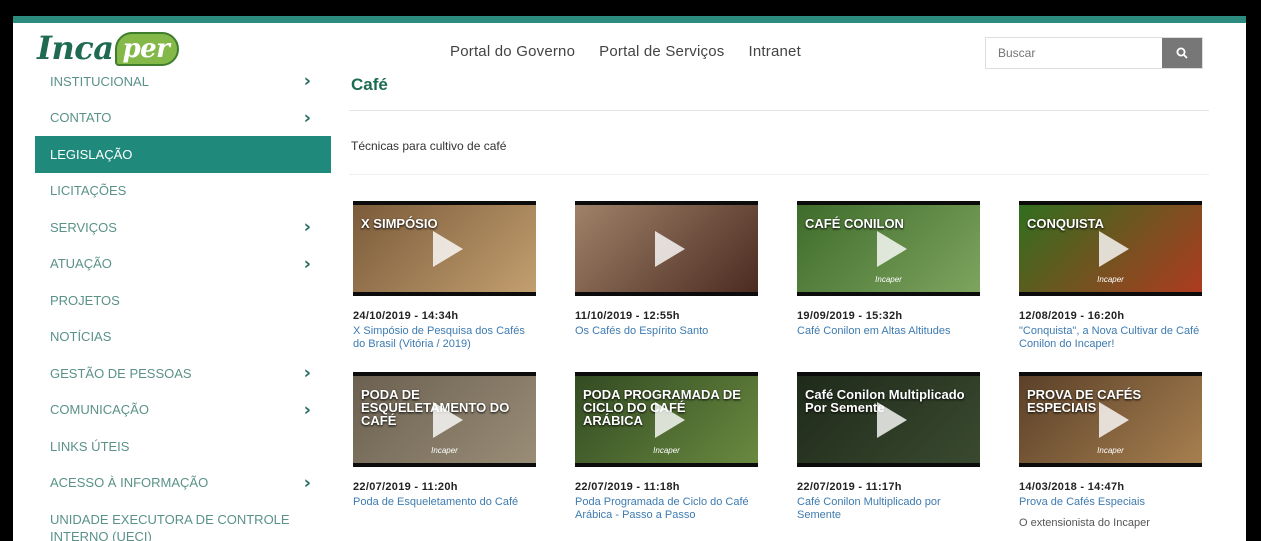 This screenshot has height=541, width=1261. I want to click on sidebar-item-links-uteis: LINKS ÚTEIS, so click(183, 446).